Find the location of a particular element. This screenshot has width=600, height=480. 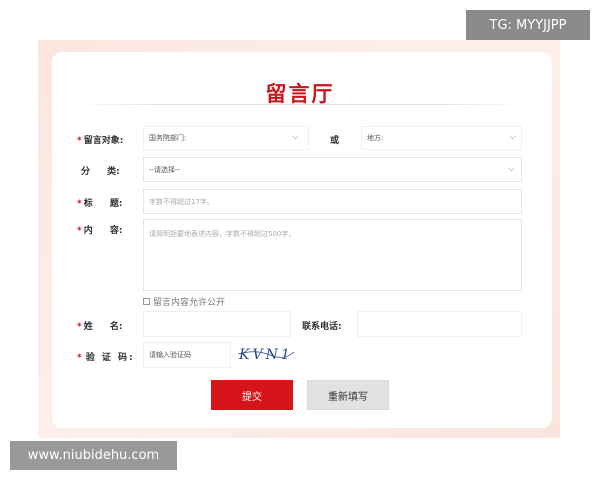

name-input is located at coordinates (217, 324).